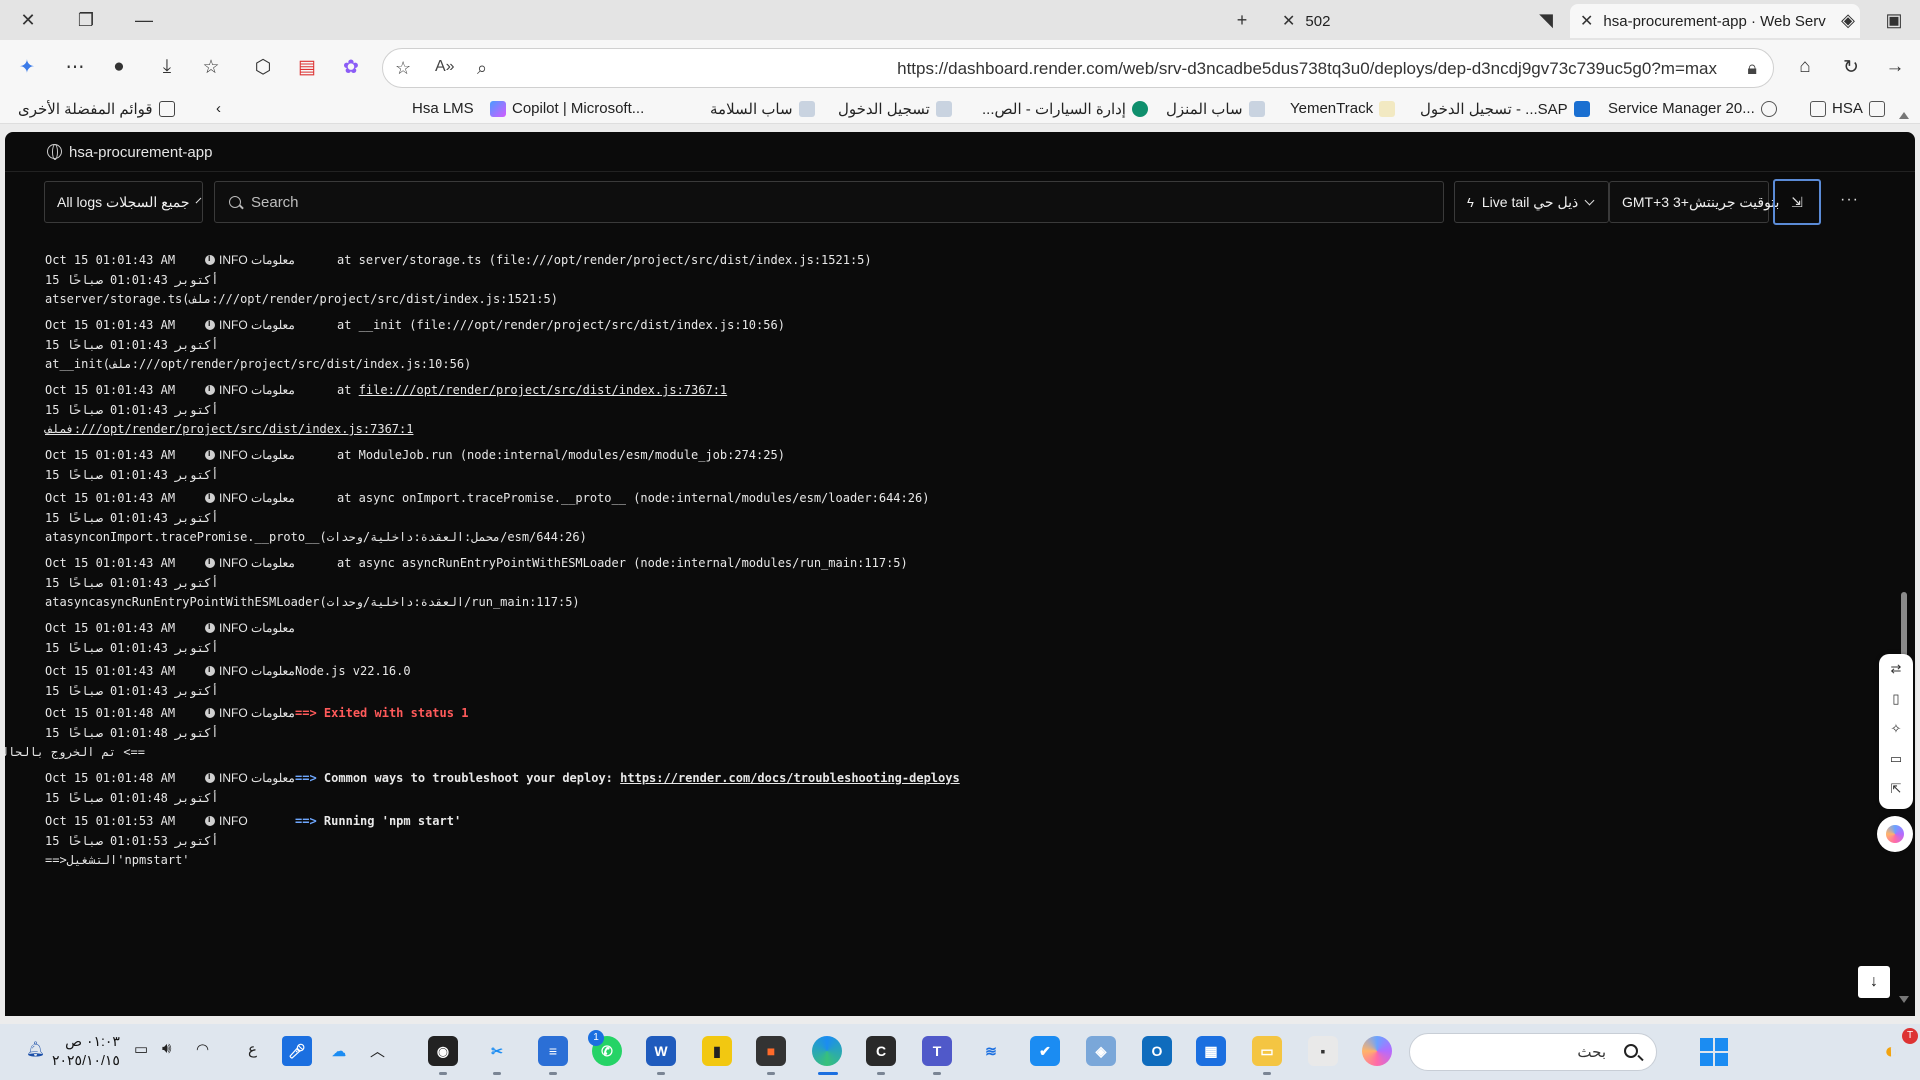 The height and width of the screenshot is (1080, 1920). Describe the element at coordinates (1874, 982) in the screenshot. I see `jump-to-latest-button: ↓` at that location.